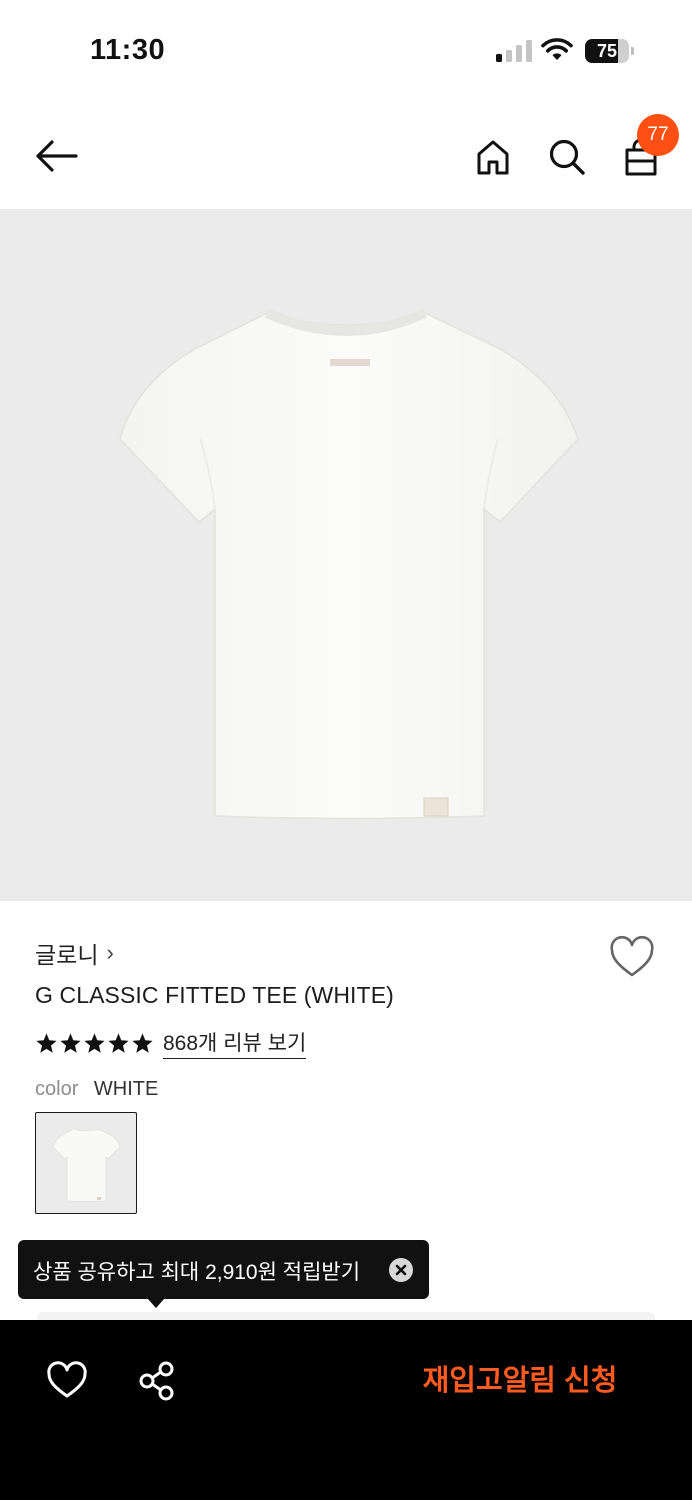 The image size is (692, 1500). Describe the element at coordinates (235, 1043) in the screenshot. I see `review-link: 868개 리뷰 보기` at that location.